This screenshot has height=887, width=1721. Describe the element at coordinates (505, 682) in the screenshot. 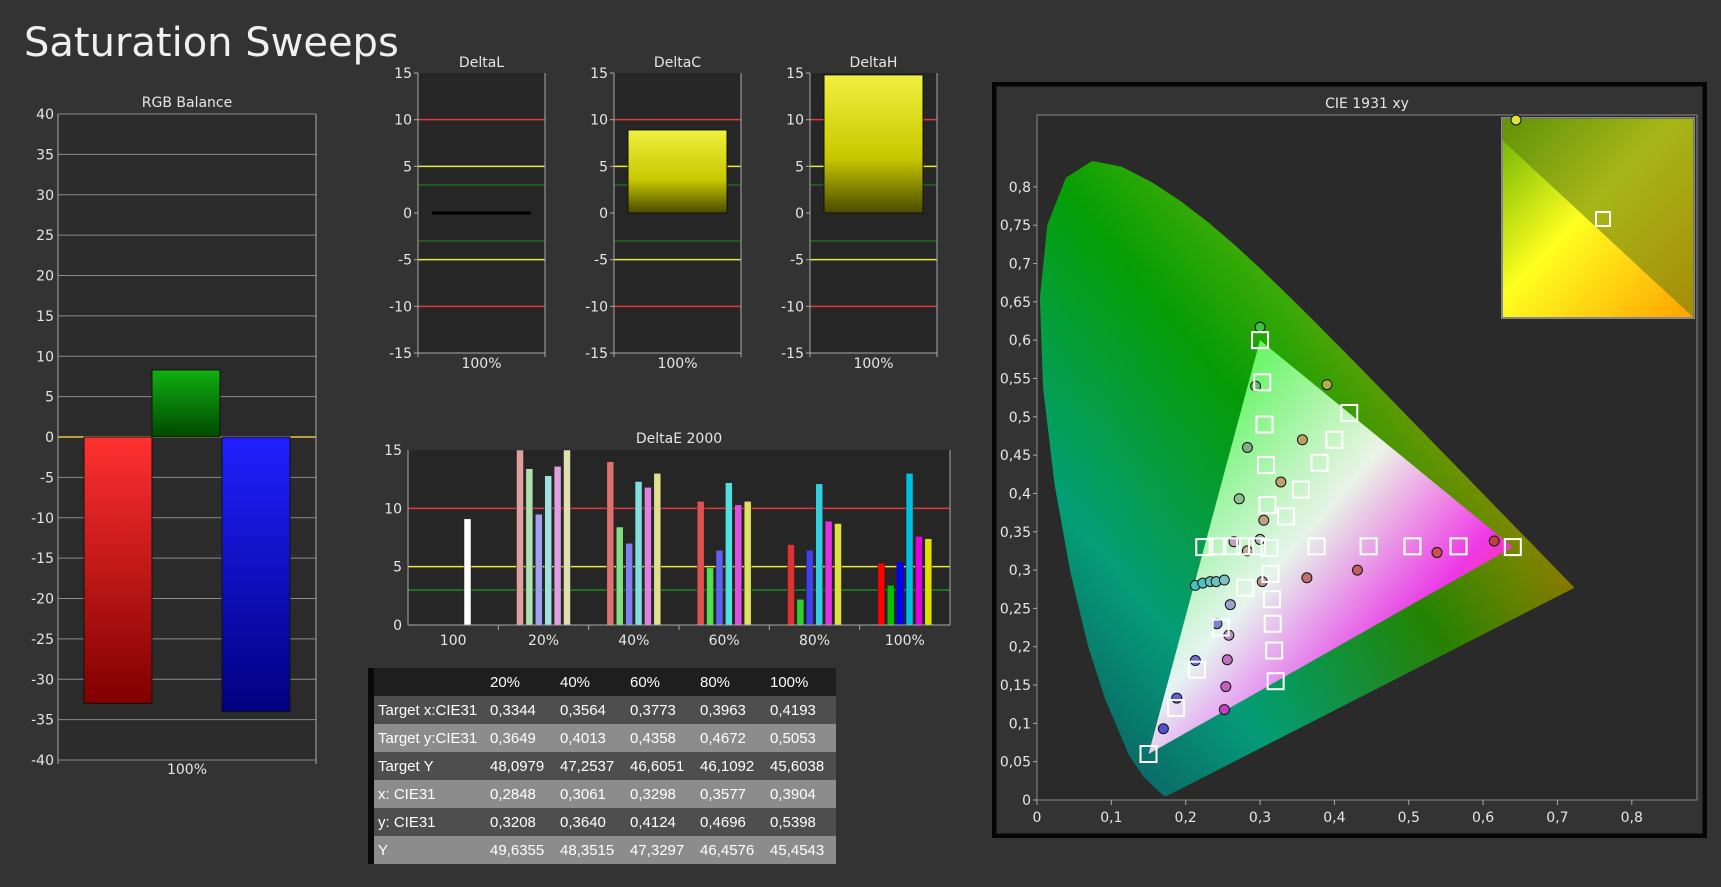

I see `table-header-cell: 20%` at that location.